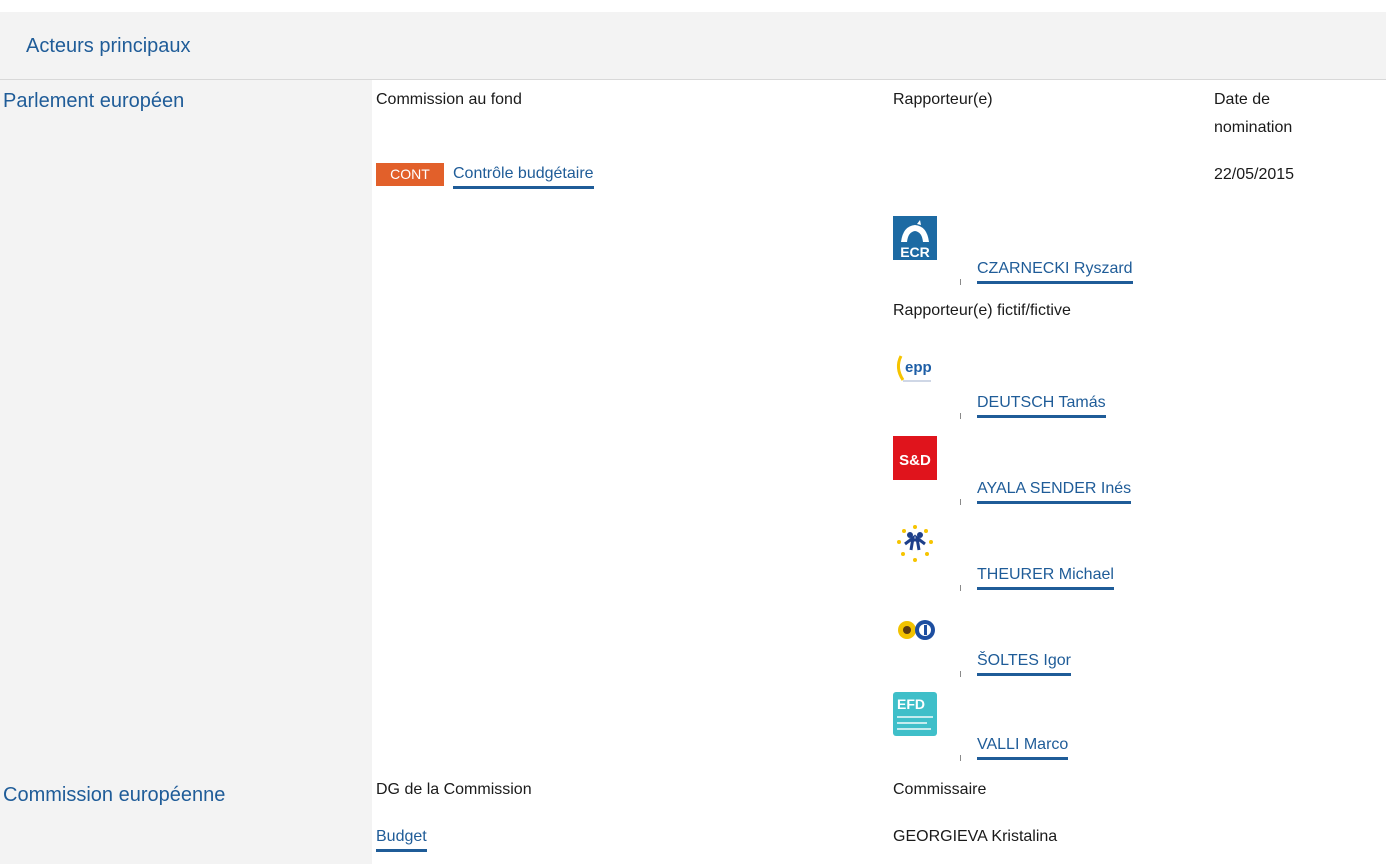 The image size is (1386, 864). What do you see at coordinates (940, 789) in the screenshot?
I see `commissioner-column-header: Commissaire` at bounding box center [940, 789].